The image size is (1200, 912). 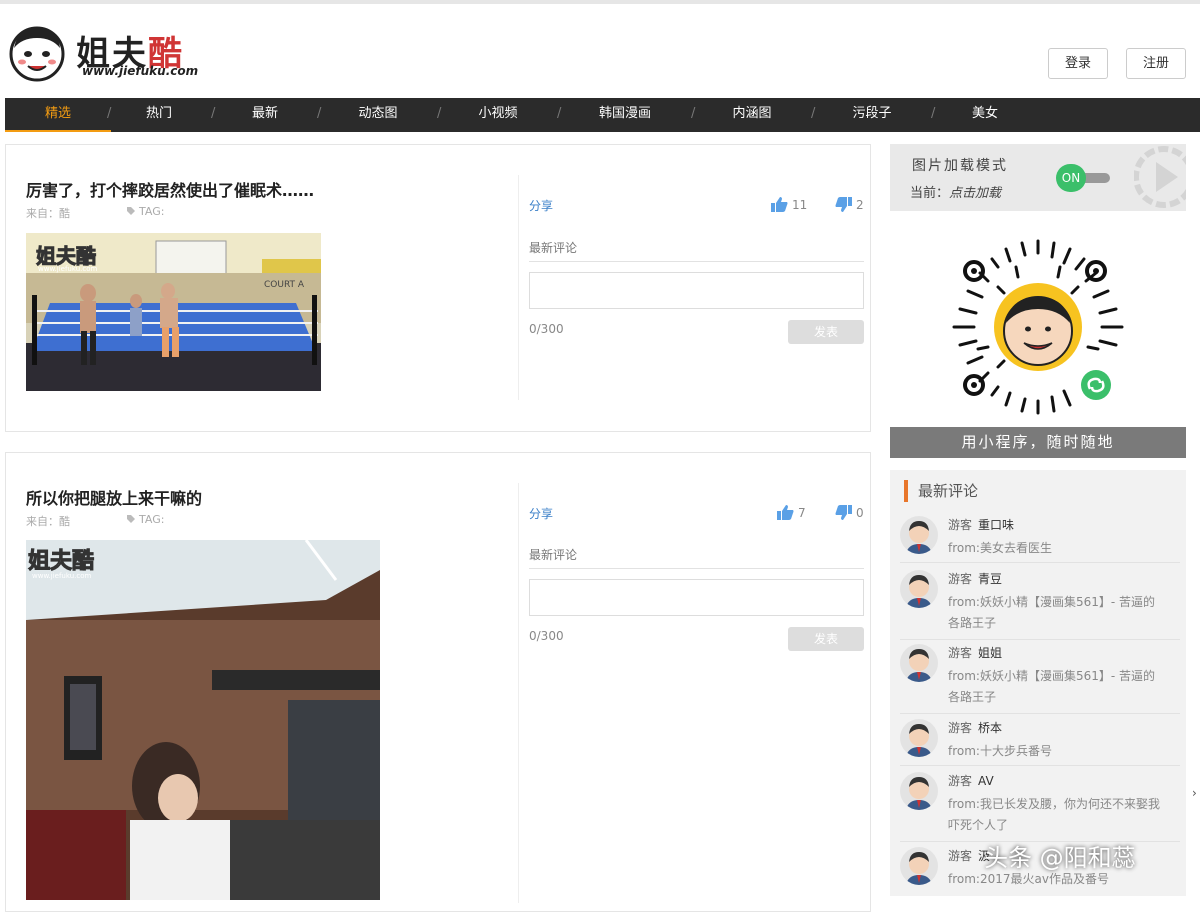 What do you see at coordinates (996, 525) in the screenshot?
I see `user-name: 重口味` at bounding box center [996, 525].